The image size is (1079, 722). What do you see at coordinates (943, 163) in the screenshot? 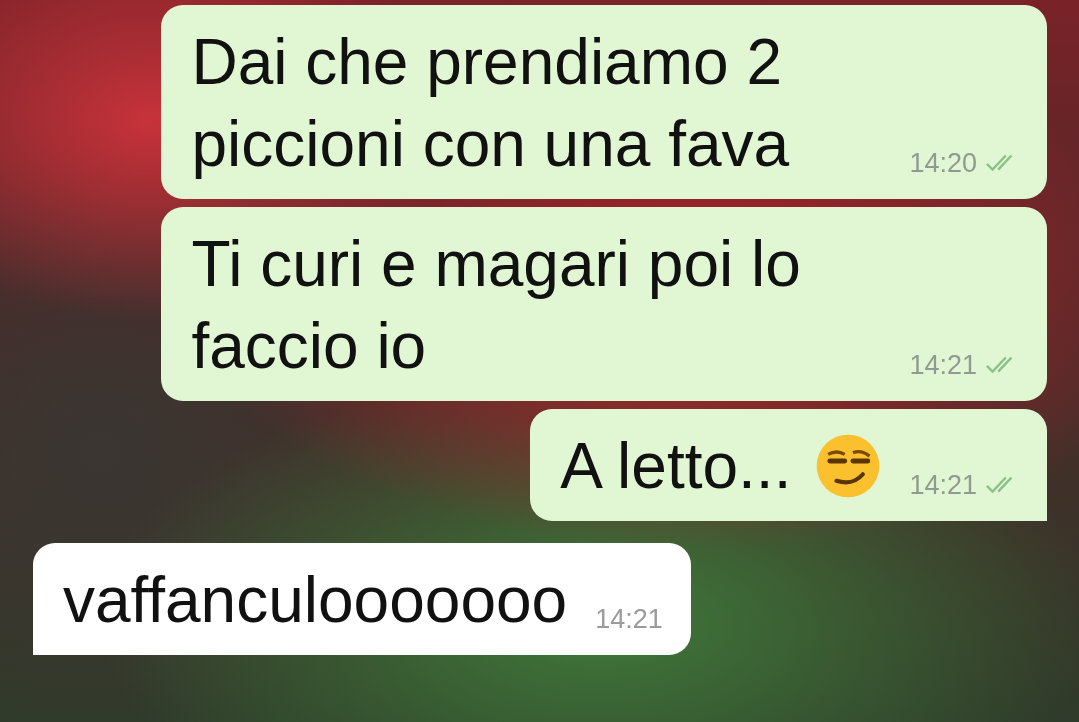
I see `message-time: 14:20` at bounding box center [943, 163].